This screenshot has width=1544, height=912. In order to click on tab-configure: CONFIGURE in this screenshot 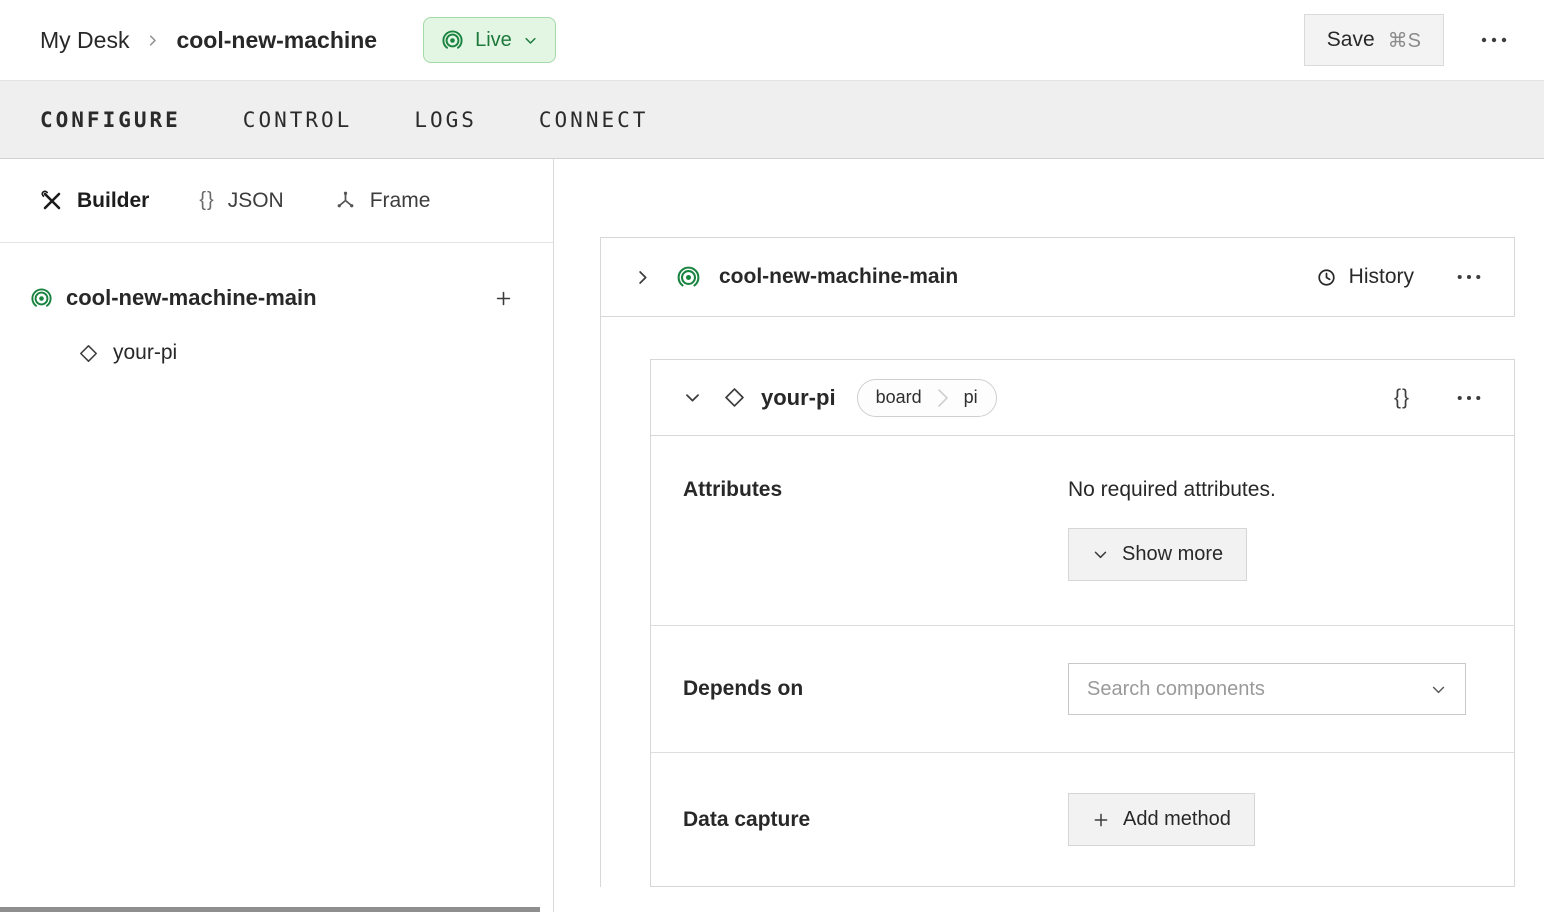, I will do `click(110, 120)`.